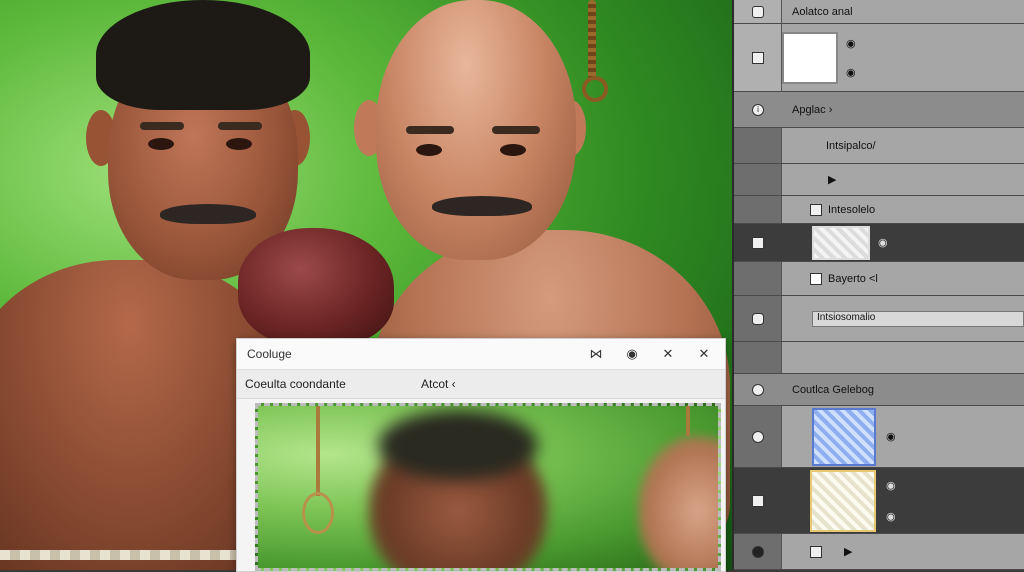  I want to click on layer-row: Intsipalco/, so click(879, 146).